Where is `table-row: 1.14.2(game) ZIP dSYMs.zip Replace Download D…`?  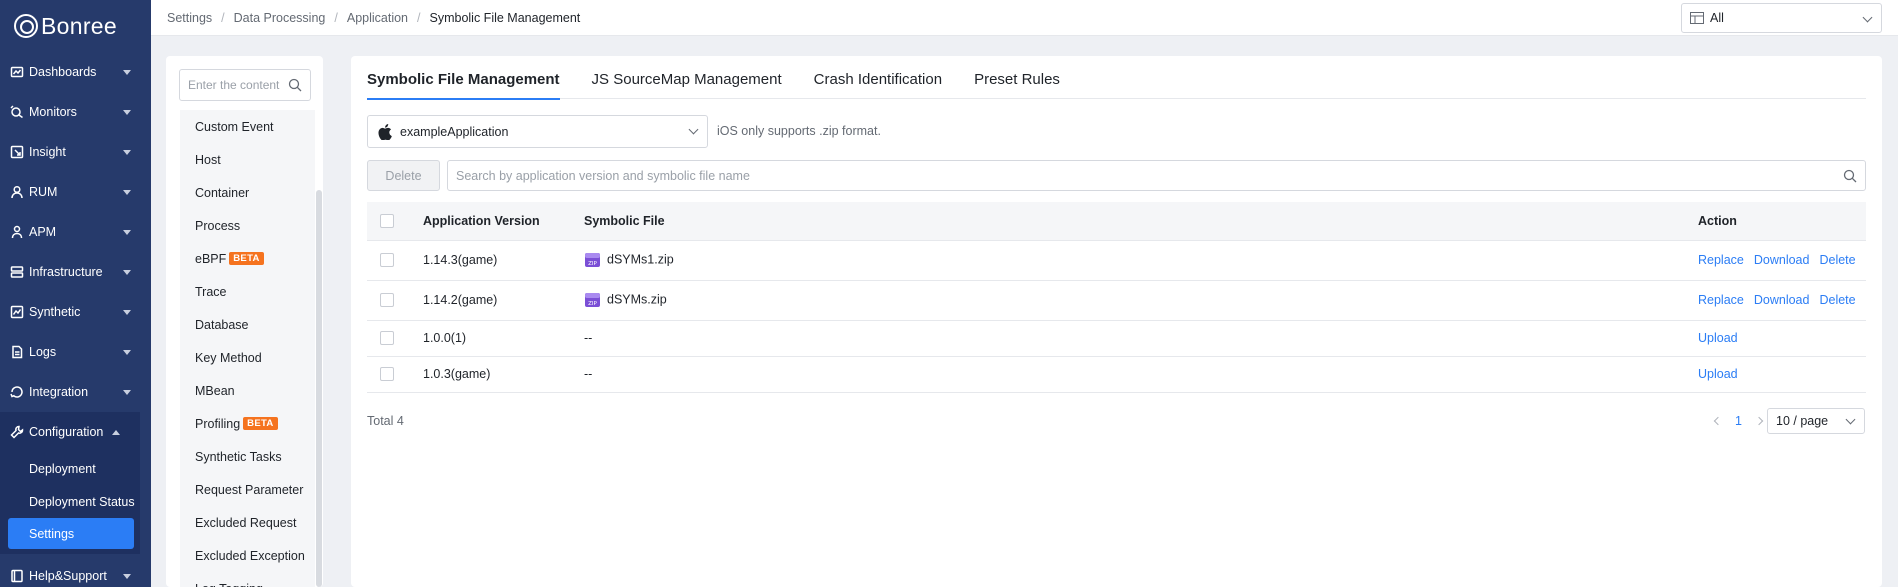 table-row: 1.14.2(game) ZIP dSYMs.zip Replace Download D… is located at coordinates (1116, 300).